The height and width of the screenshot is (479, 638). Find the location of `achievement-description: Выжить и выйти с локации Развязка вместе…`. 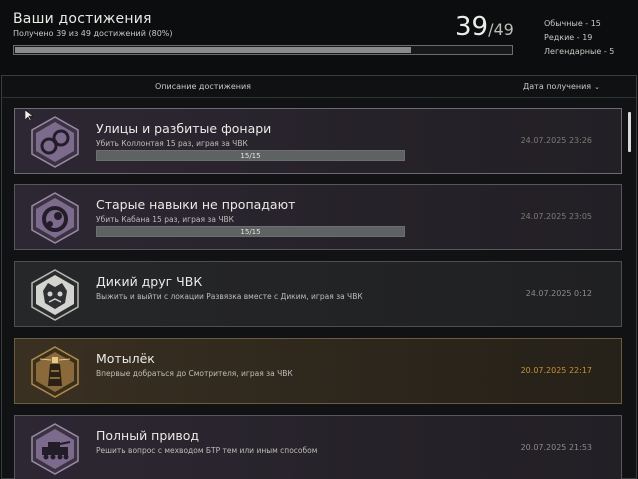

achievement-description: Выжить и выйти с локации Развязка вместе… is located at coordinates (229, 296).